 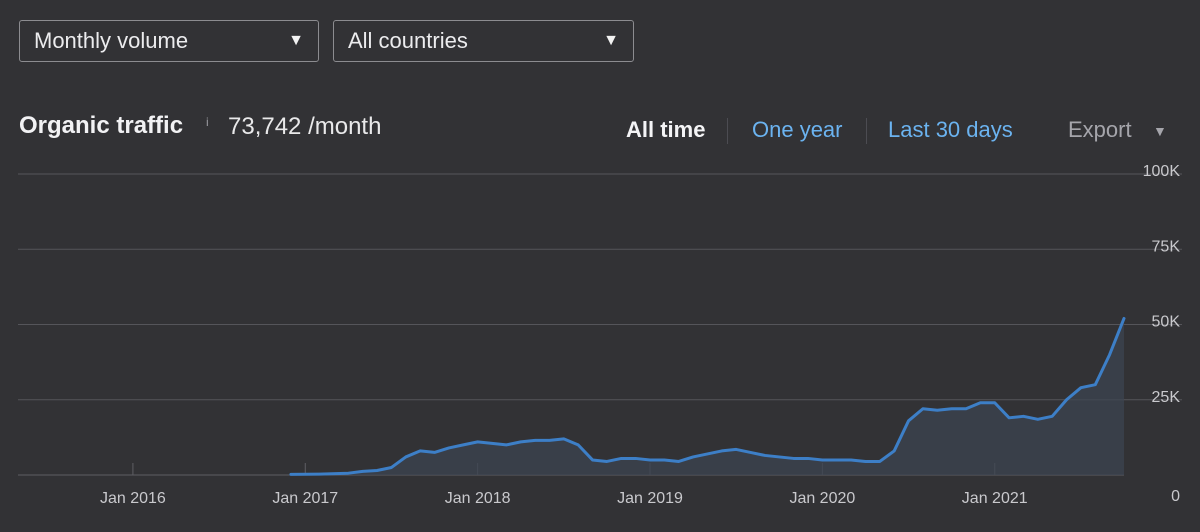 I want to click on y-tick-label: 100K, so click(x=1162, y=171).